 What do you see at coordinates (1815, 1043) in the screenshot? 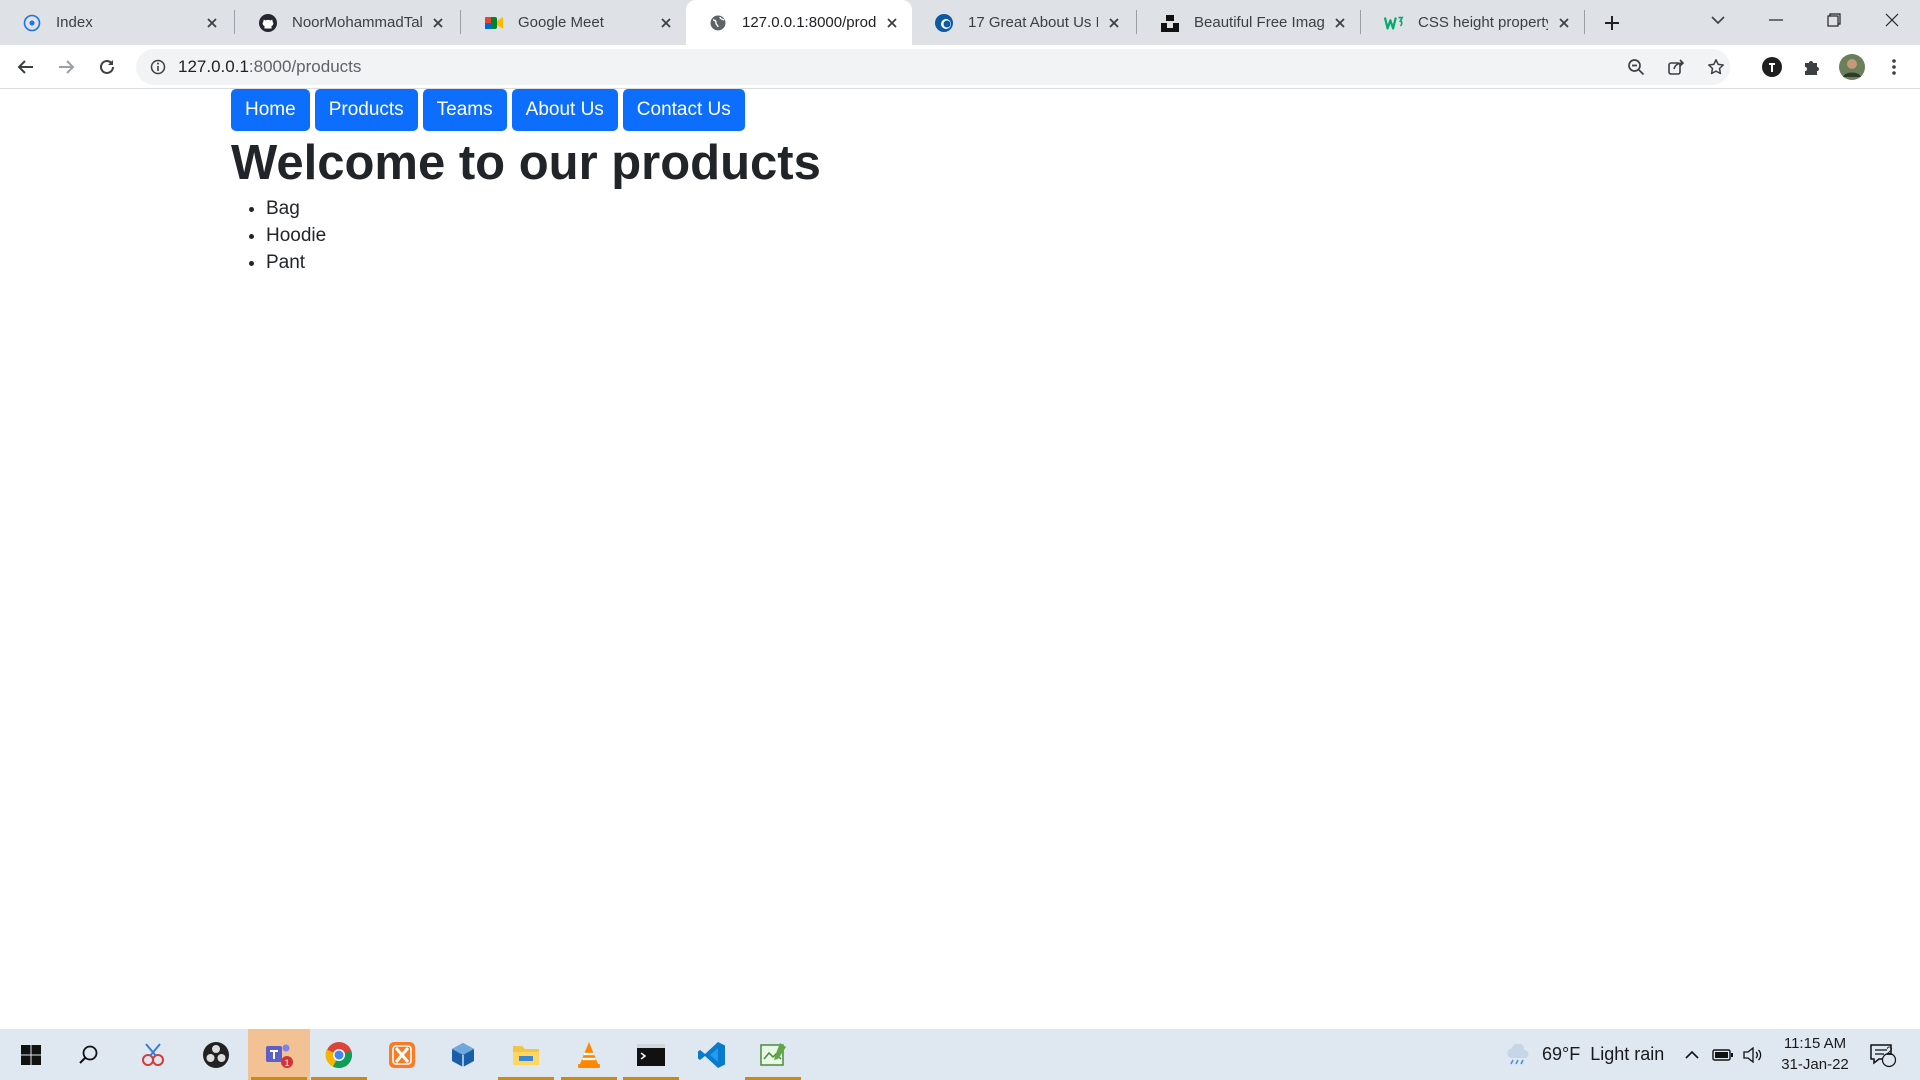
I see `clock-time: 11:15 AM` at bounding box center [1815, 1043].